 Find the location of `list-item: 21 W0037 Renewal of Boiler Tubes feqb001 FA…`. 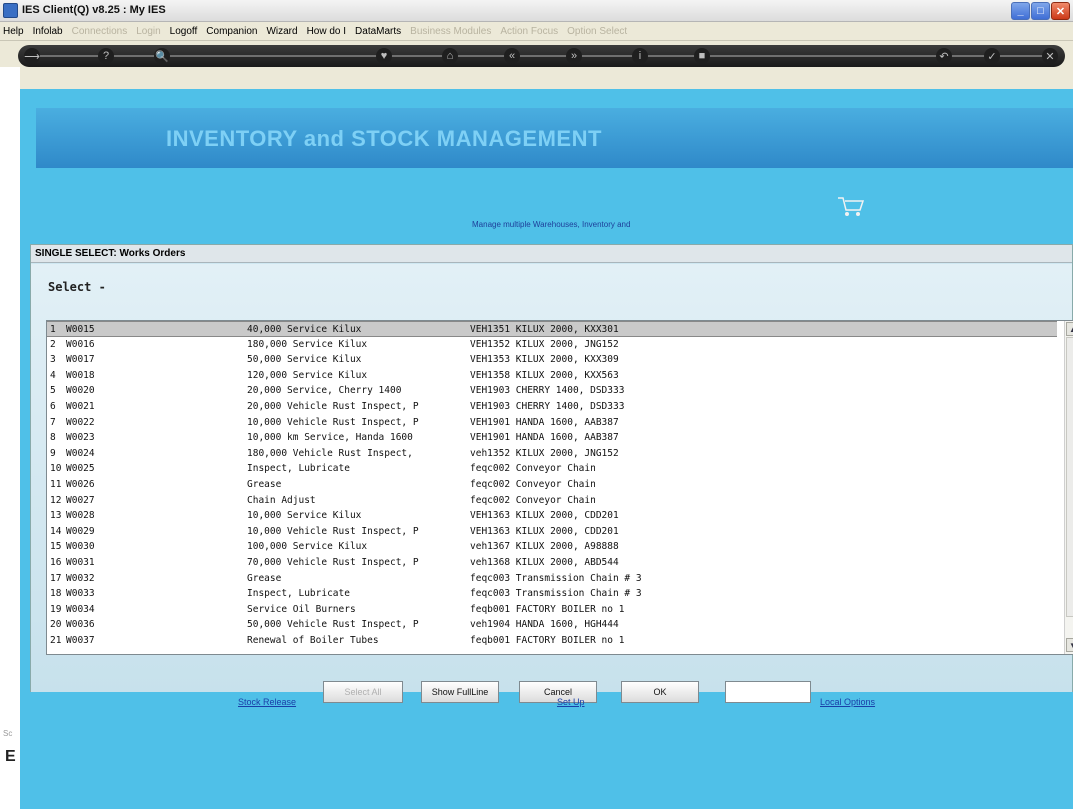

list-item: 21 W0037 Renewal of Boiler Tubes feqb001 FA… is located at coordinates (552, 641).